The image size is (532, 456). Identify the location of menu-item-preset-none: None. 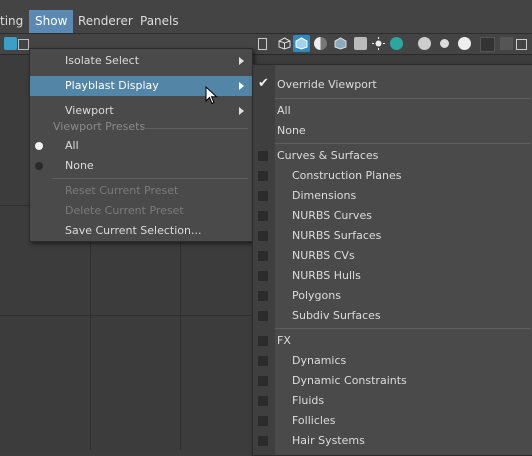
(141, 166).